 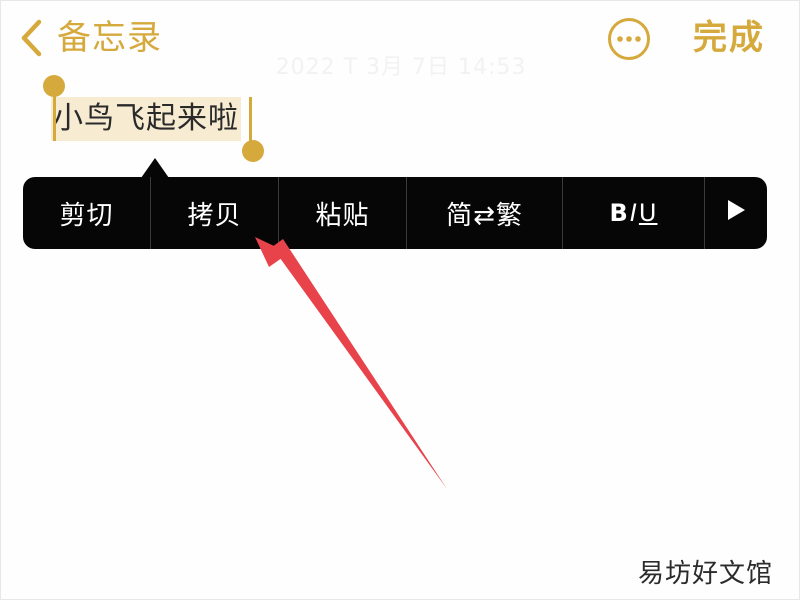 I want to click on selection-end-handle, so click(x=253, y=151).